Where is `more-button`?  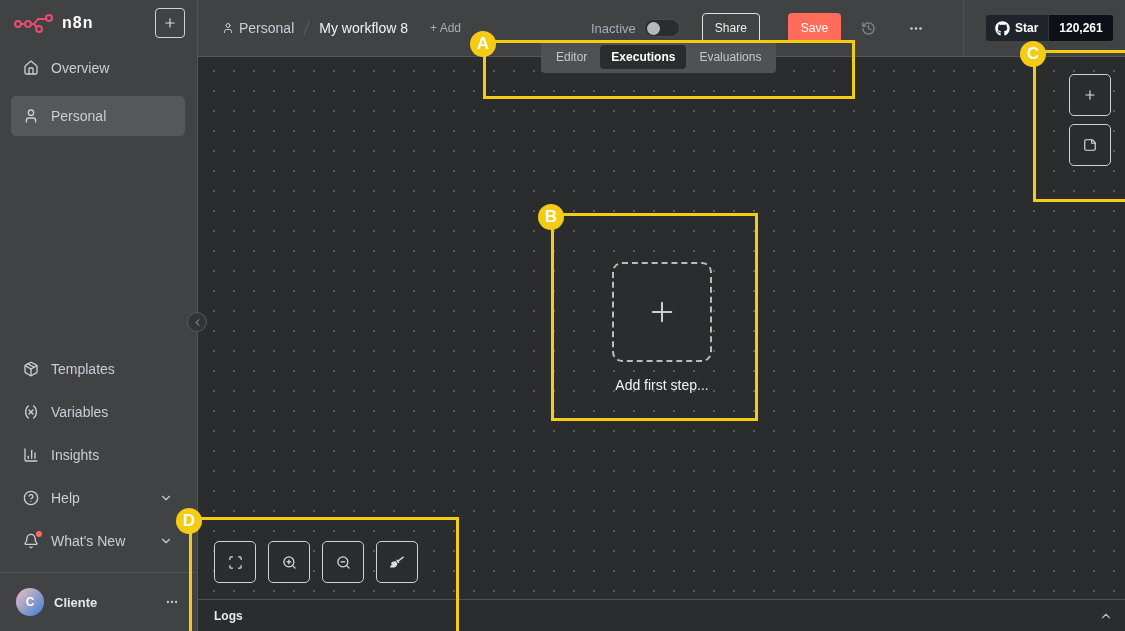
more-button is located at coordinates (916, 28).